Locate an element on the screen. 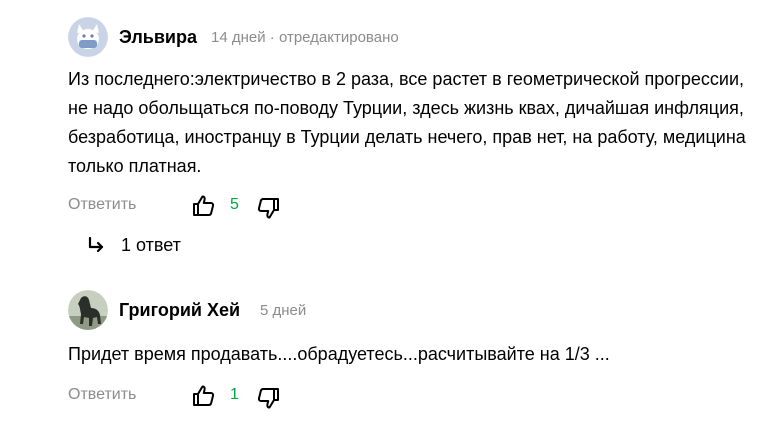 The width and height of the screenshot is (762, 427). comment-author: Эльвира is located at coordinates (158, 37).